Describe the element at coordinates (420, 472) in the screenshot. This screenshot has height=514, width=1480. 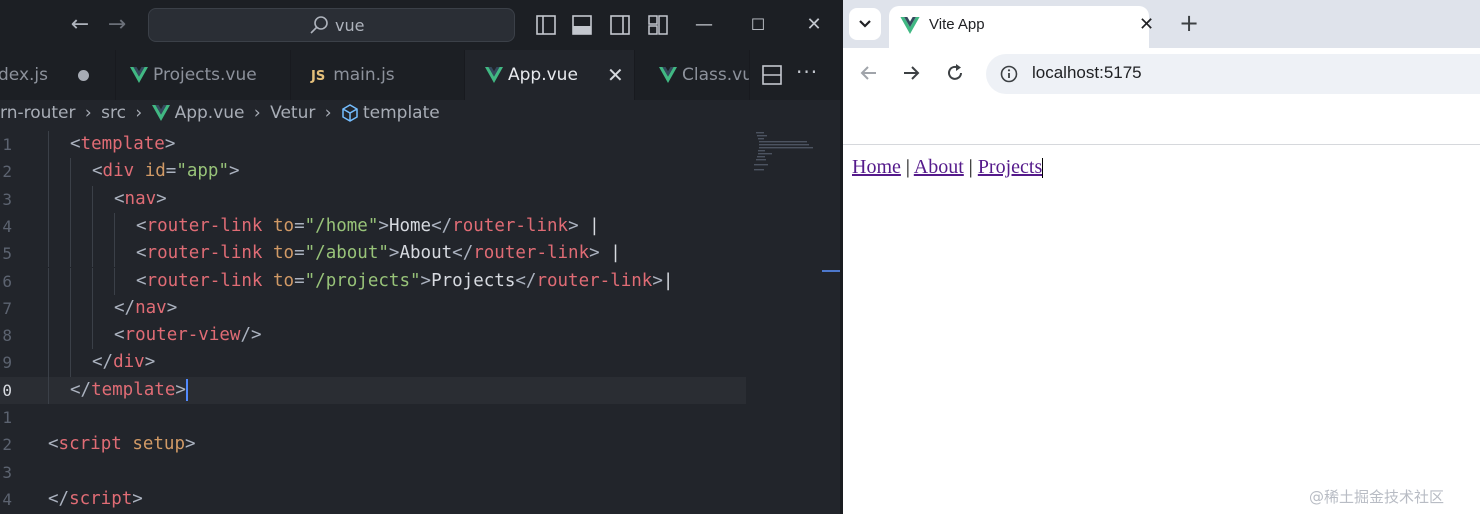
I see `code-line: 3` at that location.